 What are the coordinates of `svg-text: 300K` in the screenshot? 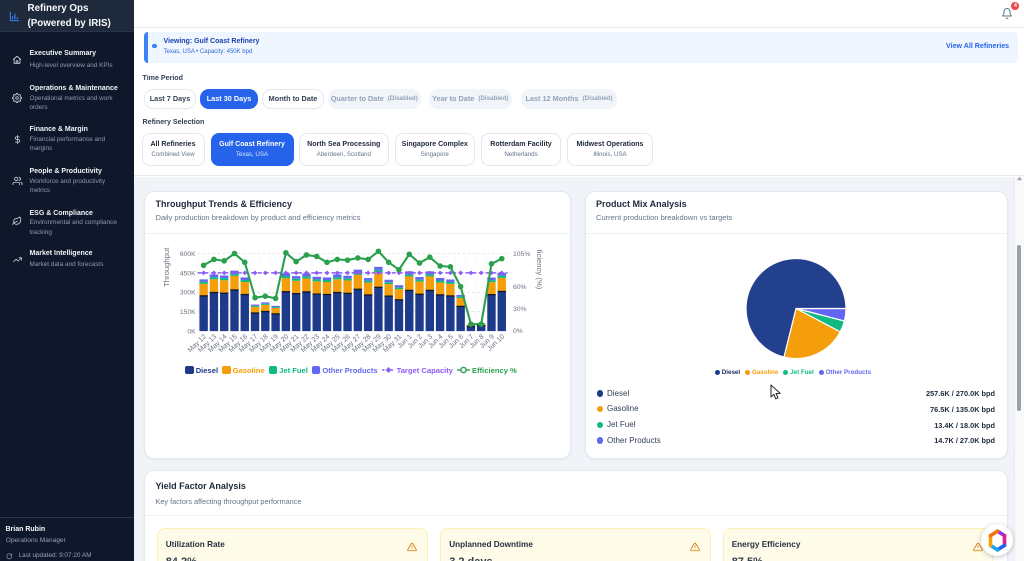 It's located at (187, 292).